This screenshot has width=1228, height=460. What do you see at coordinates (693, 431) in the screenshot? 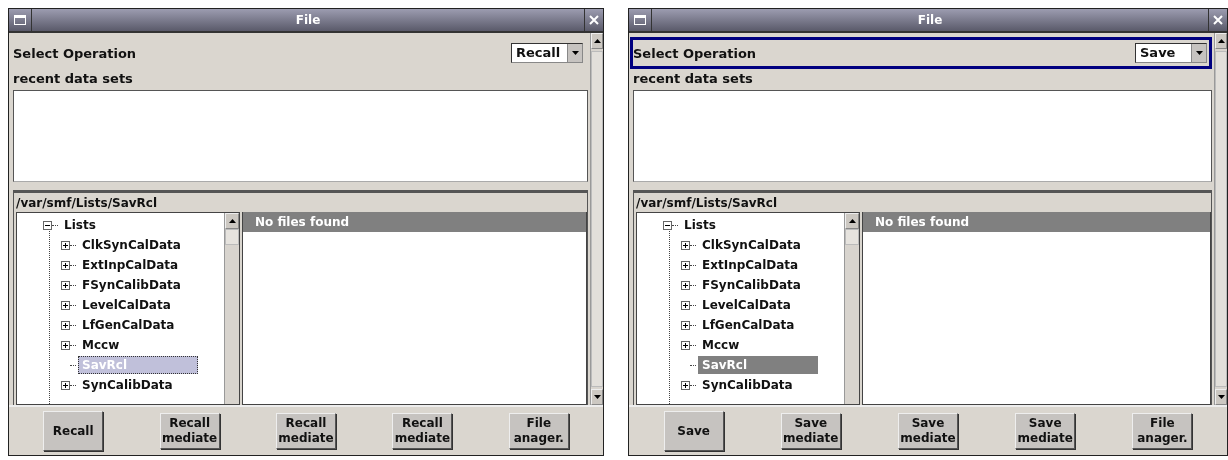
I see `action-button: Save` at bounding box center [693, 431].